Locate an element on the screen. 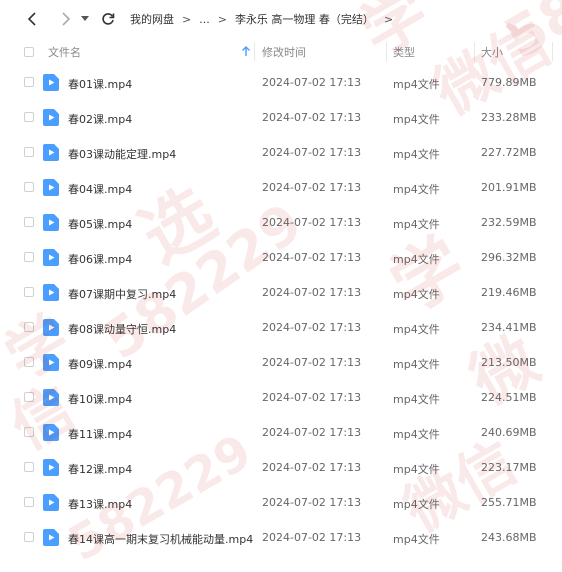 This screenshot has width=562, height=572. file-size: 223.17MB is located at coordinates (509, 467).